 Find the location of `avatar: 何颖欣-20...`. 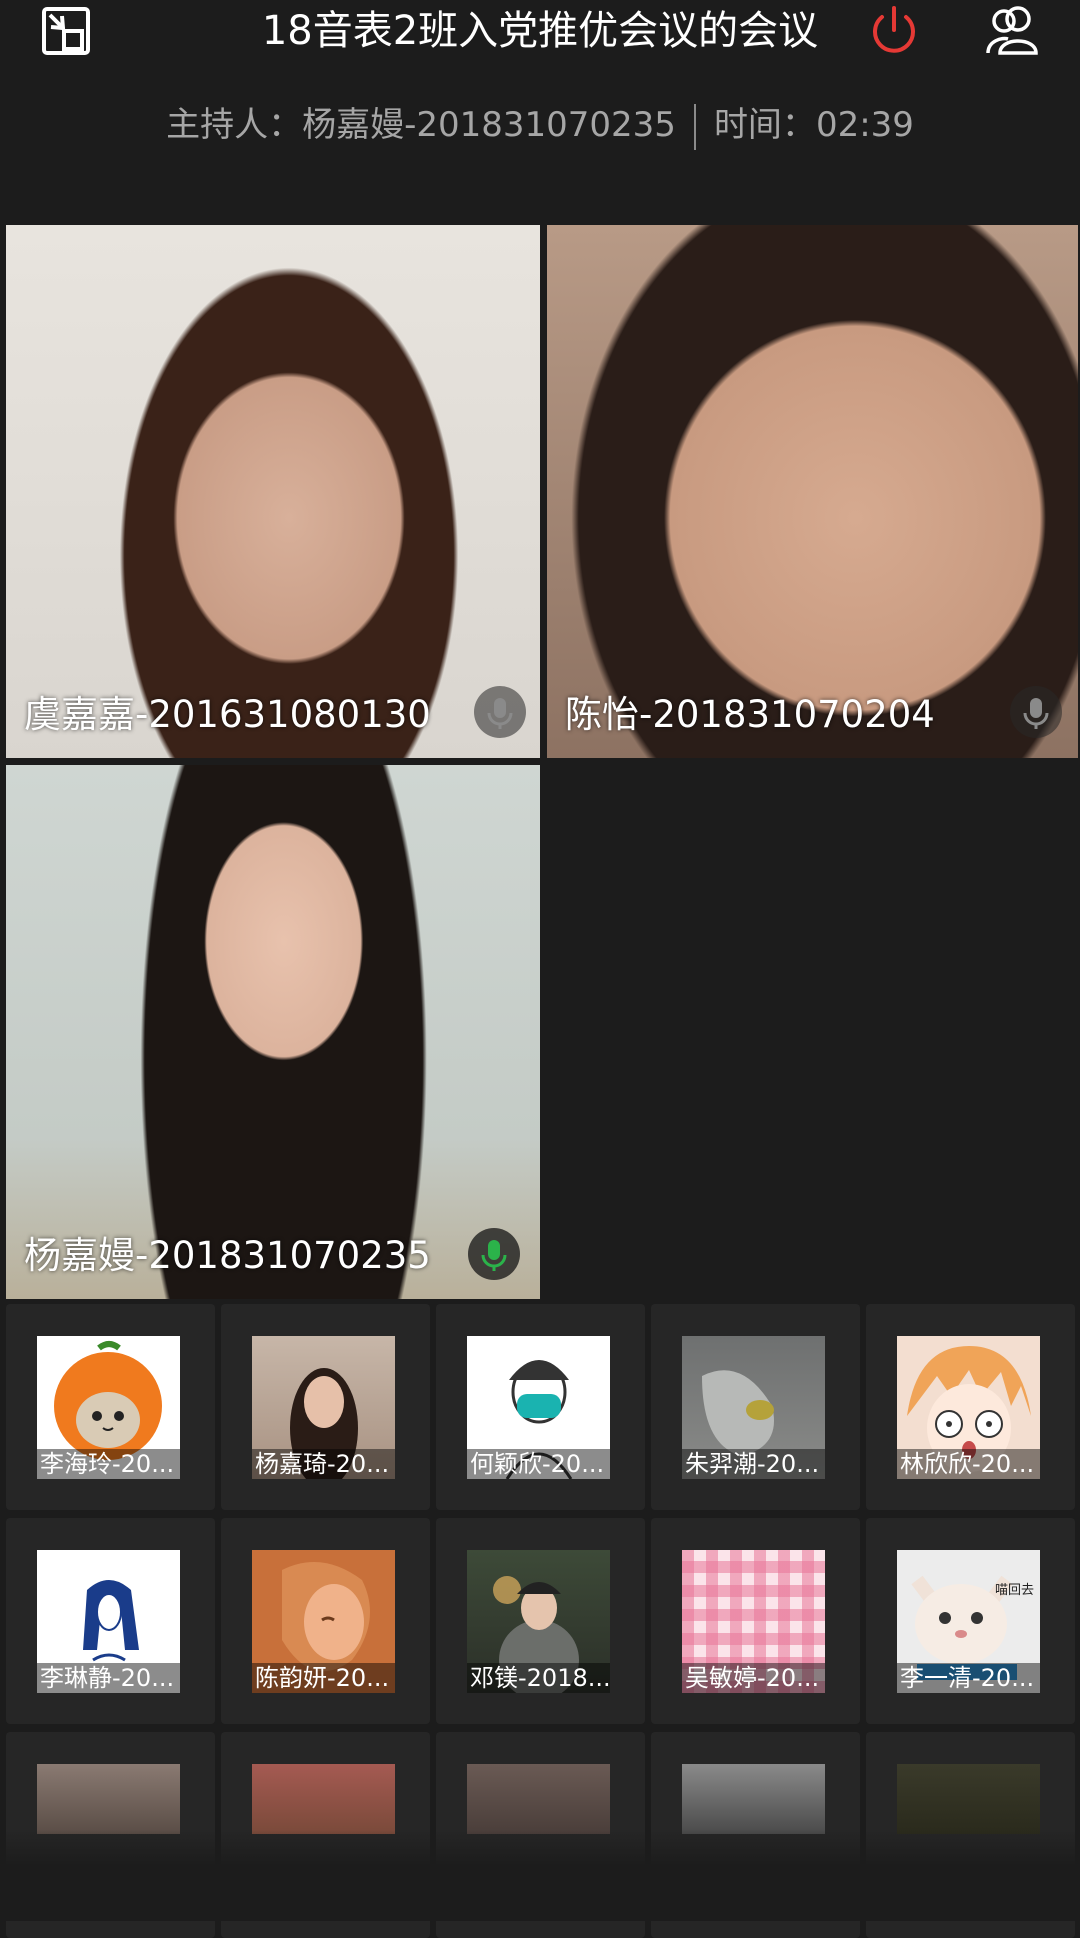

avatar: 何颖欣-20... is located at coordinates (538, 1407).